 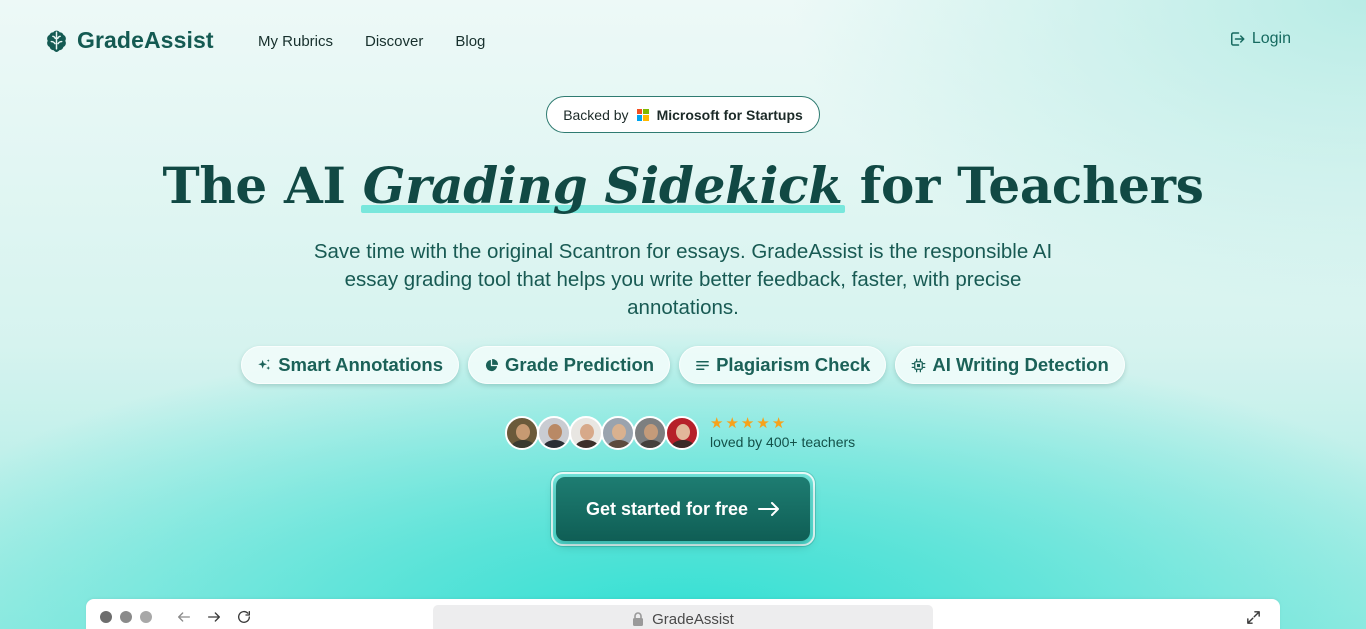 I want to click on arrow-right-icon, so click(x=769, y=509).